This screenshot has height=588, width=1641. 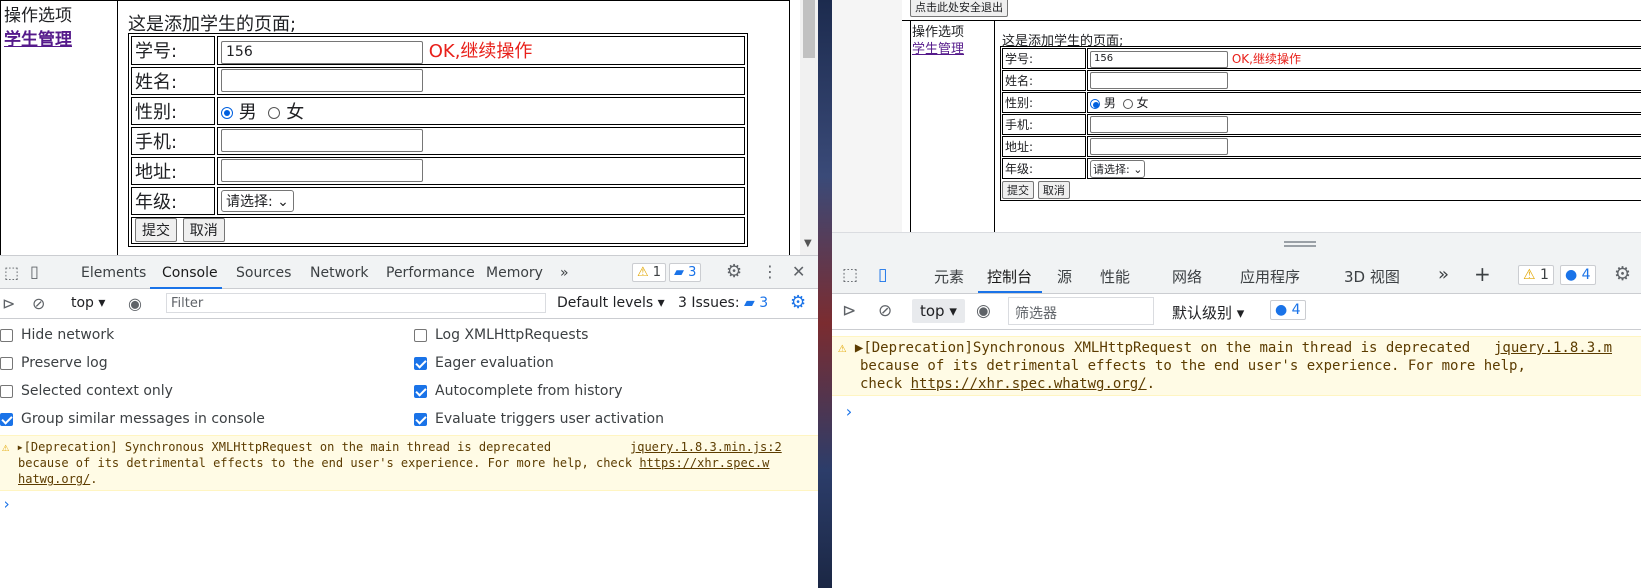 I want to click on scroll-down-arrow-icon: ▼, so click(x=808, y=243).